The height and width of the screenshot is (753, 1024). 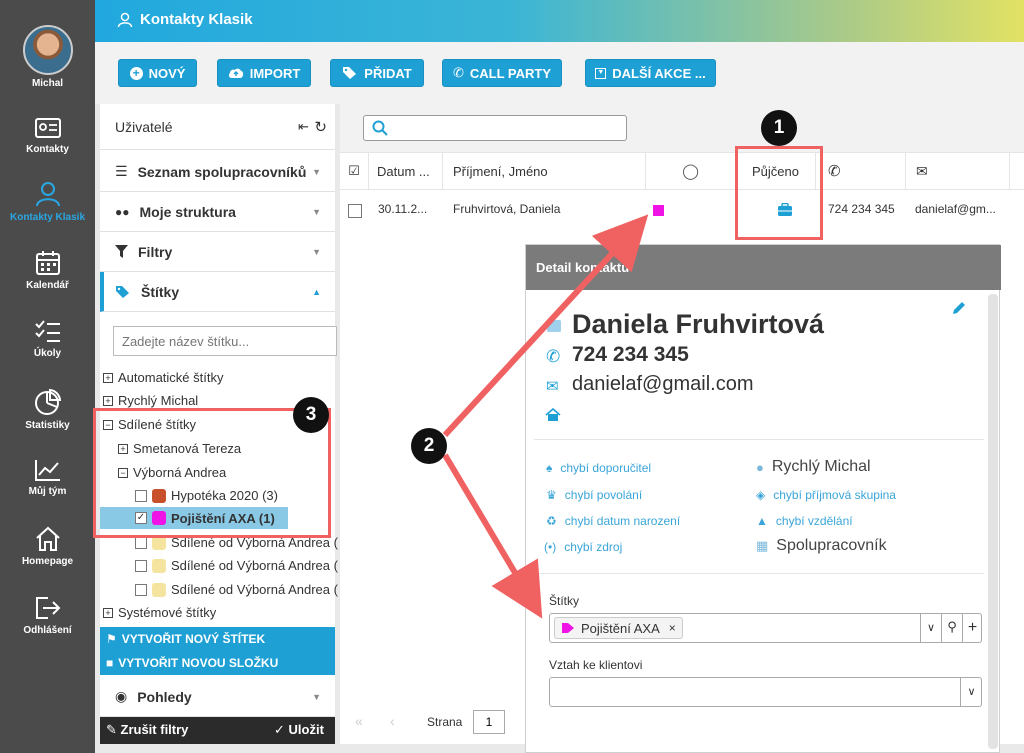 I want to click on arrow-to-grid-tag, so click(x=545, y=326).